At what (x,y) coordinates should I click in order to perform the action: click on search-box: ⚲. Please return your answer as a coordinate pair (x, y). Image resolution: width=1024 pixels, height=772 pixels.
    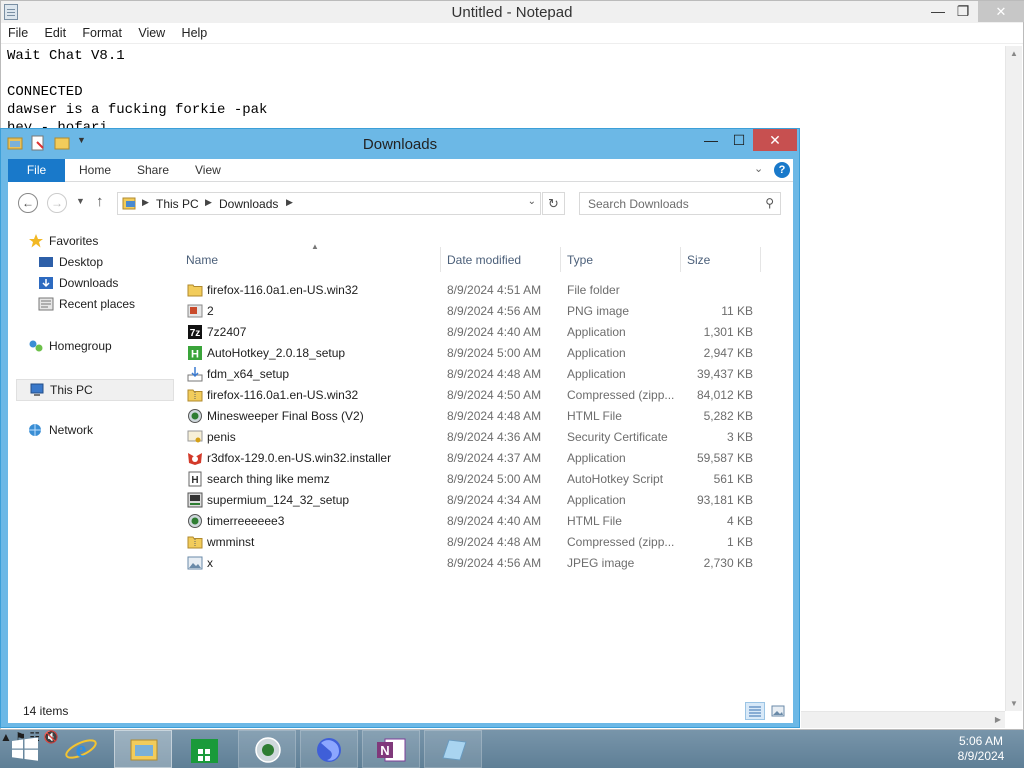
    Looking at the image, I should click on (680, 203).